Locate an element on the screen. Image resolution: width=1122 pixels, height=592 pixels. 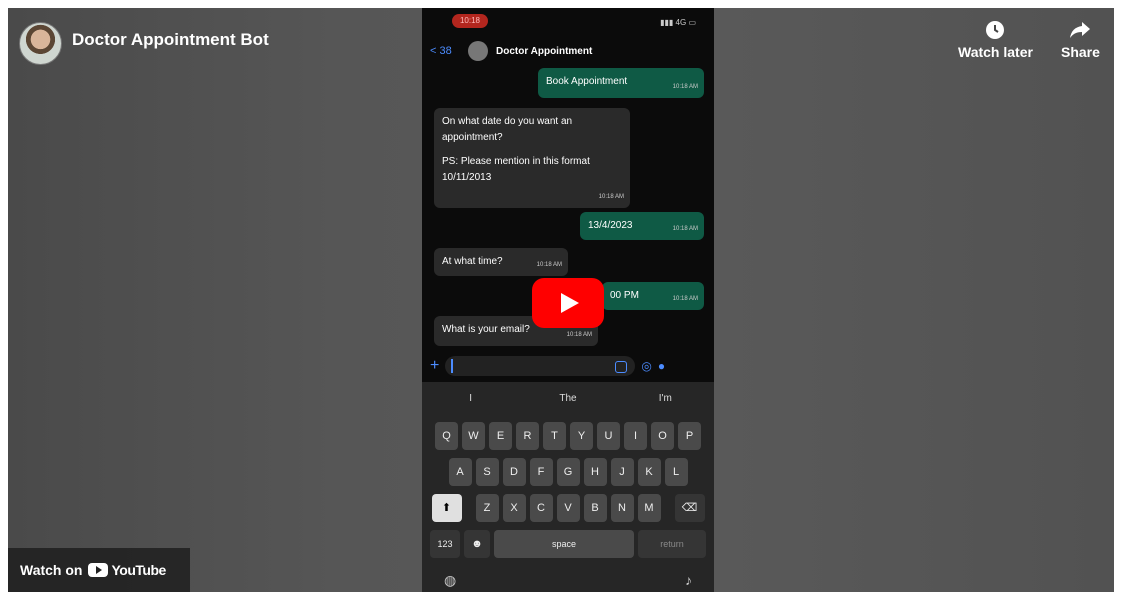
key: G is located at coordinates (568, 472).